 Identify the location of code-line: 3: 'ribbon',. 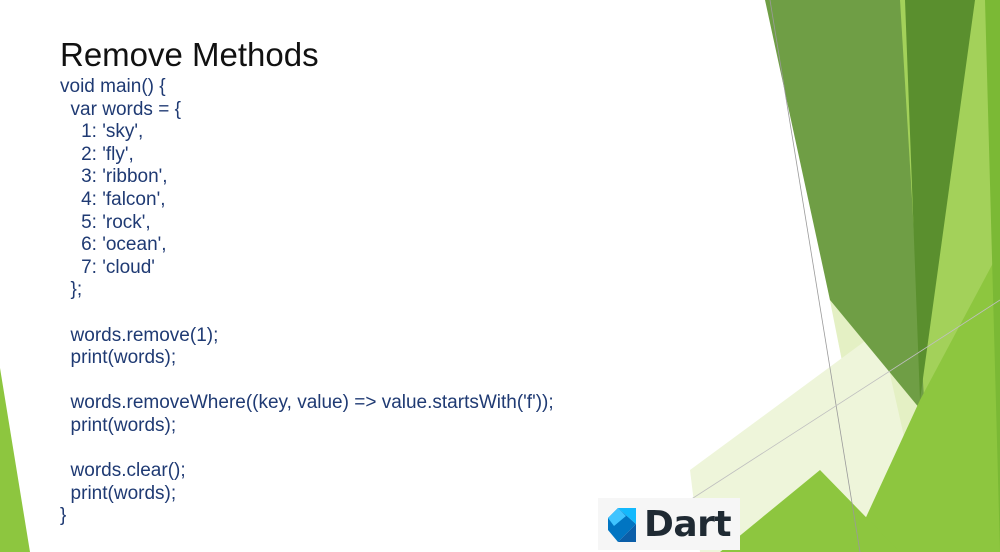
(114, 177).